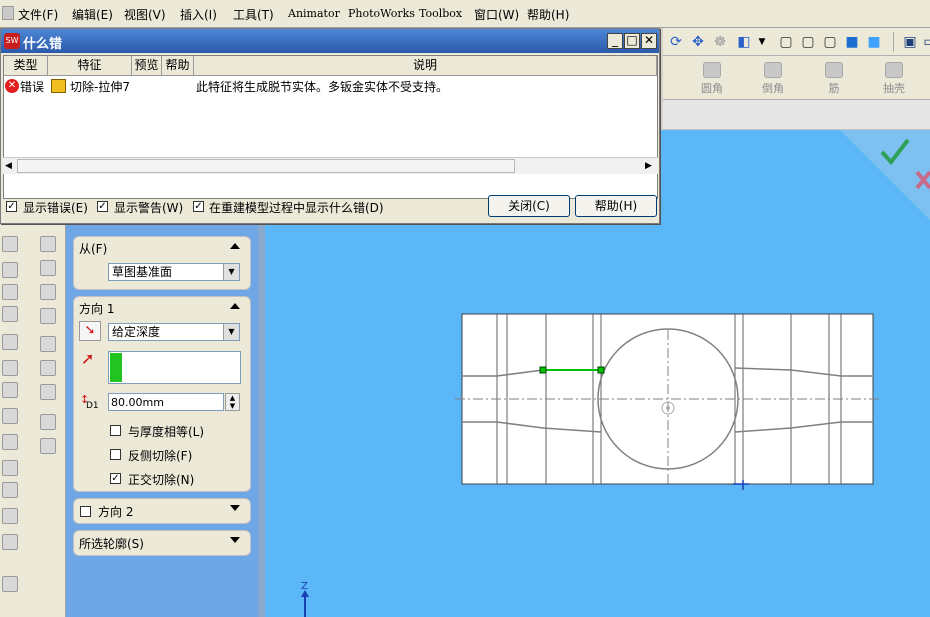  What do you see at coordinates (632, 41) in the screenshot?
I see `maximize-icon: □` at bounding box center [632, 41].